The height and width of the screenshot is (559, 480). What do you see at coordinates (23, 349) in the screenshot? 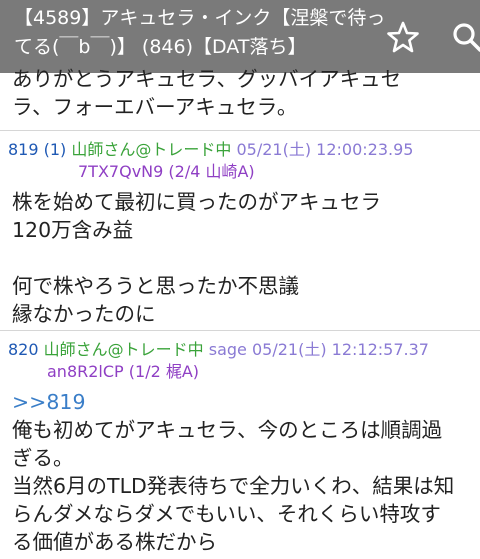
I see `post-number: 820` at bounding box center [23, 349].